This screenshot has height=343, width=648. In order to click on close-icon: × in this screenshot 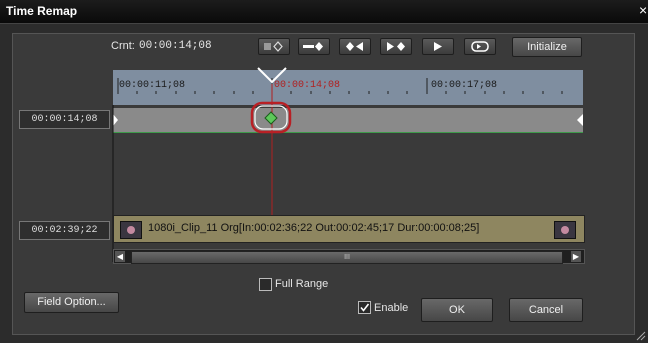, I will do `click(643, 10)`.